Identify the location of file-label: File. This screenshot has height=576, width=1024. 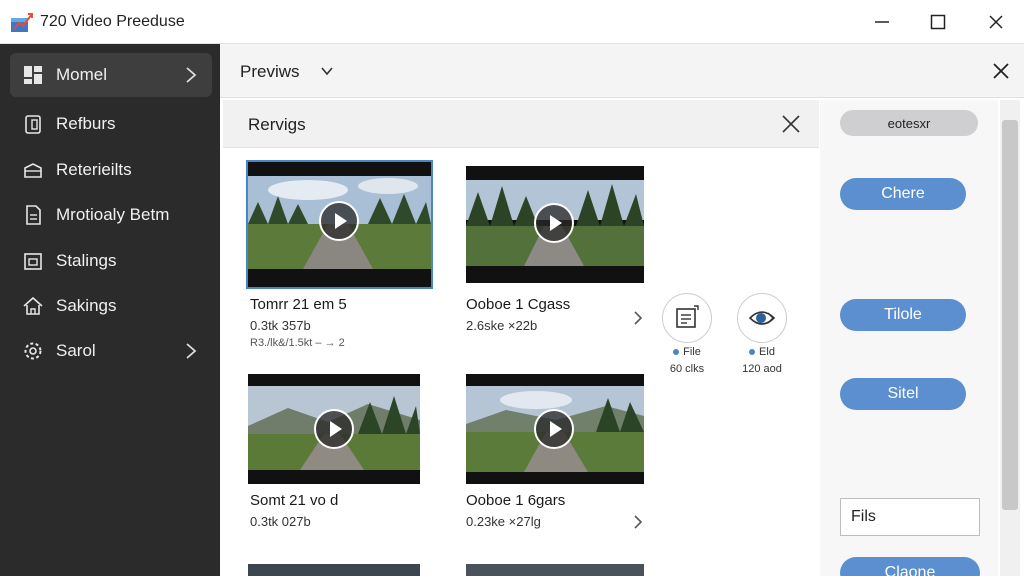
(687, 352).